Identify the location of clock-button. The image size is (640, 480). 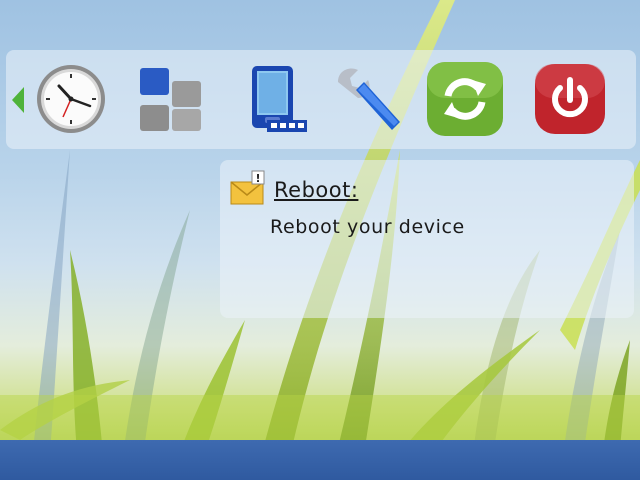
(71, 99).